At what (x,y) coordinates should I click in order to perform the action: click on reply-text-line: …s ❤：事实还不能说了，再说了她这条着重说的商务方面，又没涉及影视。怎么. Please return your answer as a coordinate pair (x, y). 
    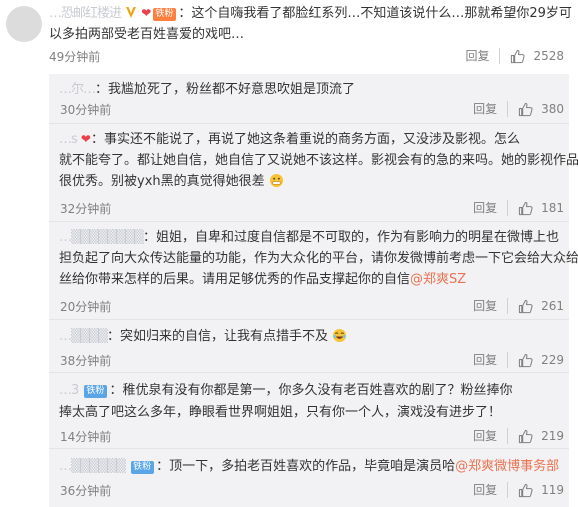
    Looking at the image, I should click on (289, 139).